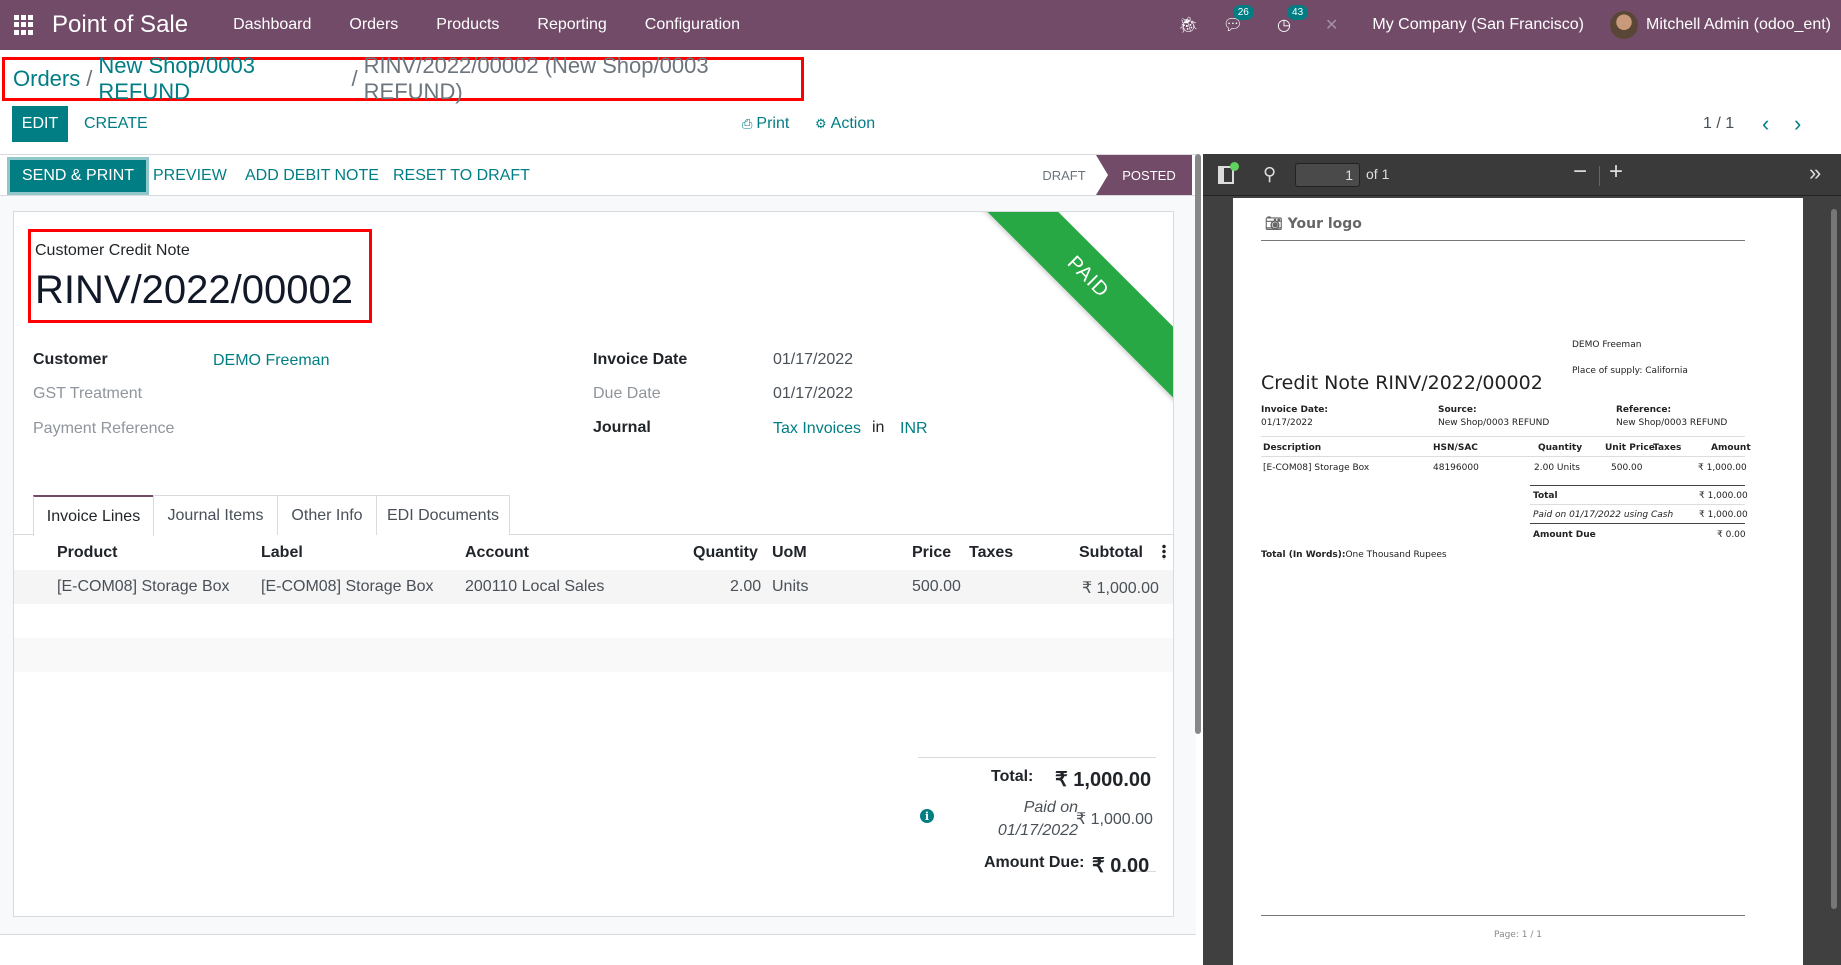  What do you see at coordinates (1120, 588) in the screenshot?
I see `cell-subtotal: ₹ 1,000.00` at bounding box center [1120, 588].